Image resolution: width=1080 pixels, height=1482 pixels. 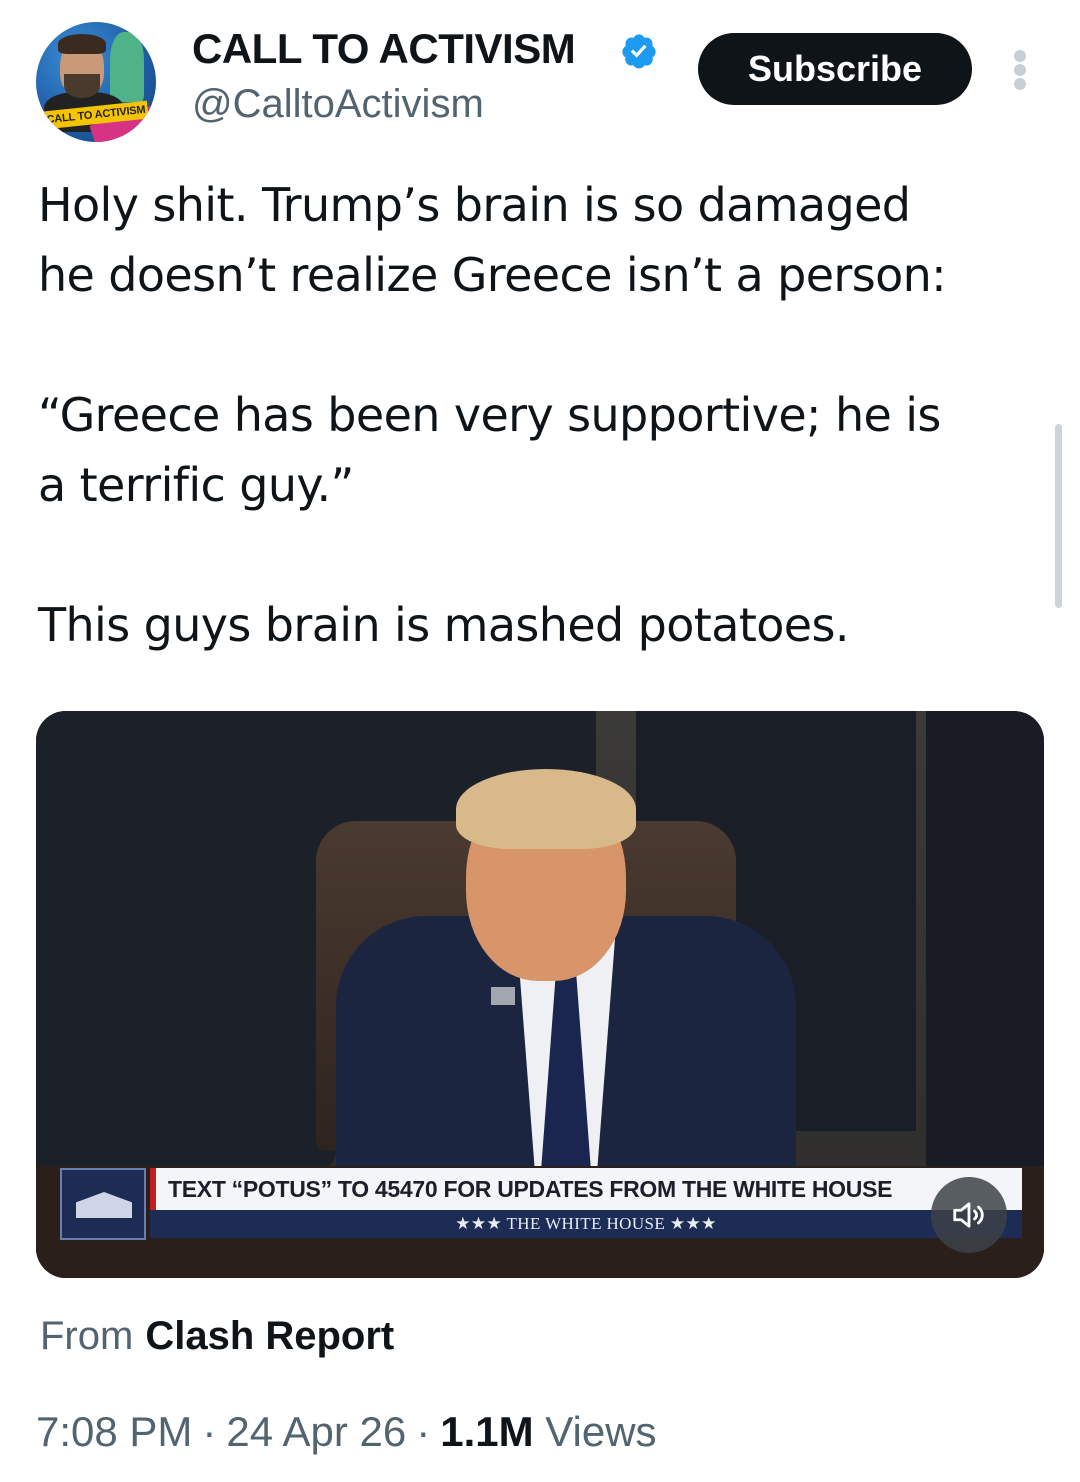 I want to click on verified-badge-icon, so click(x=639, y=51).